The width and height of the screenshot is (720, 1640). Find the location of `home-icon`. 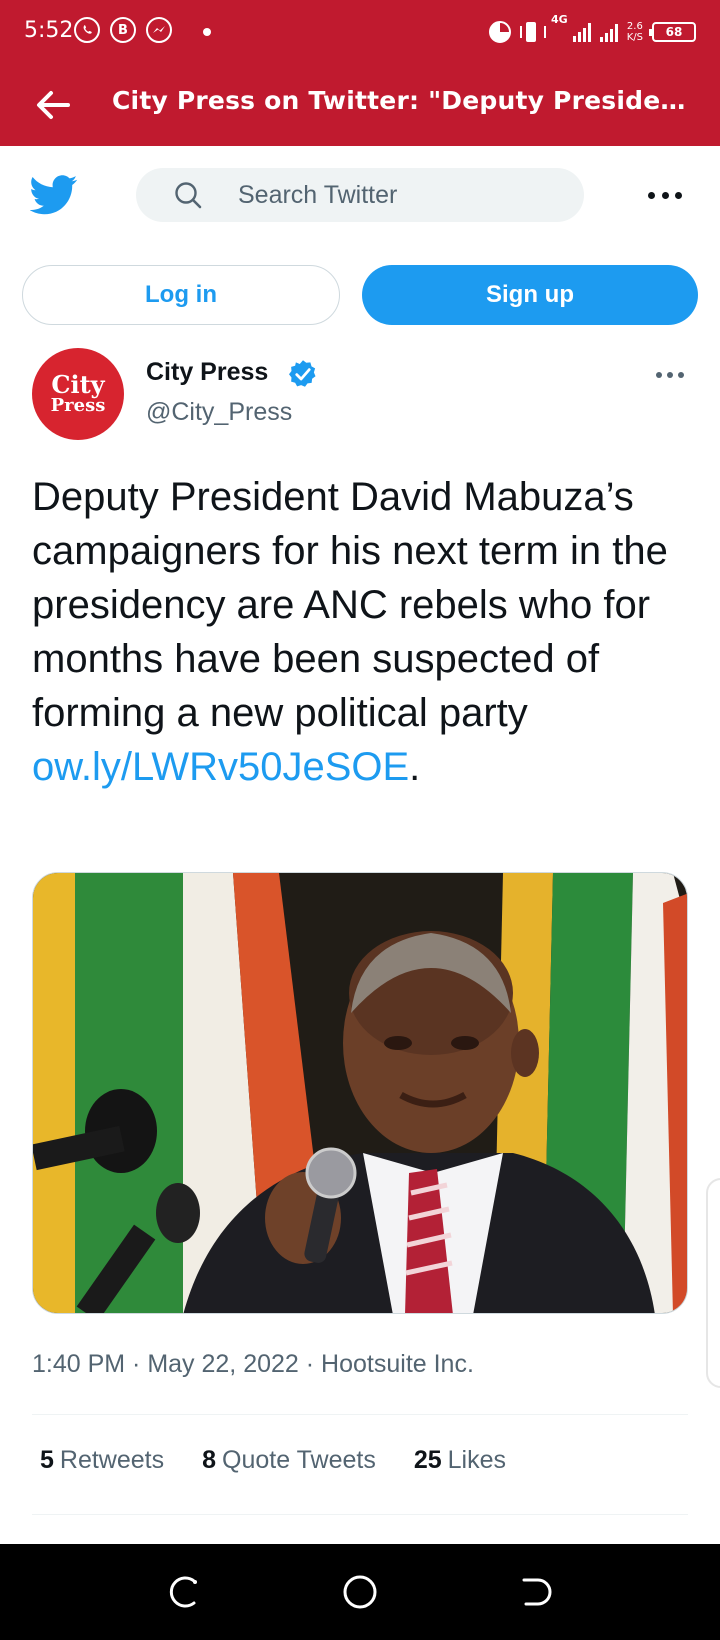

home-icon is located at coordinates (360, 1592).